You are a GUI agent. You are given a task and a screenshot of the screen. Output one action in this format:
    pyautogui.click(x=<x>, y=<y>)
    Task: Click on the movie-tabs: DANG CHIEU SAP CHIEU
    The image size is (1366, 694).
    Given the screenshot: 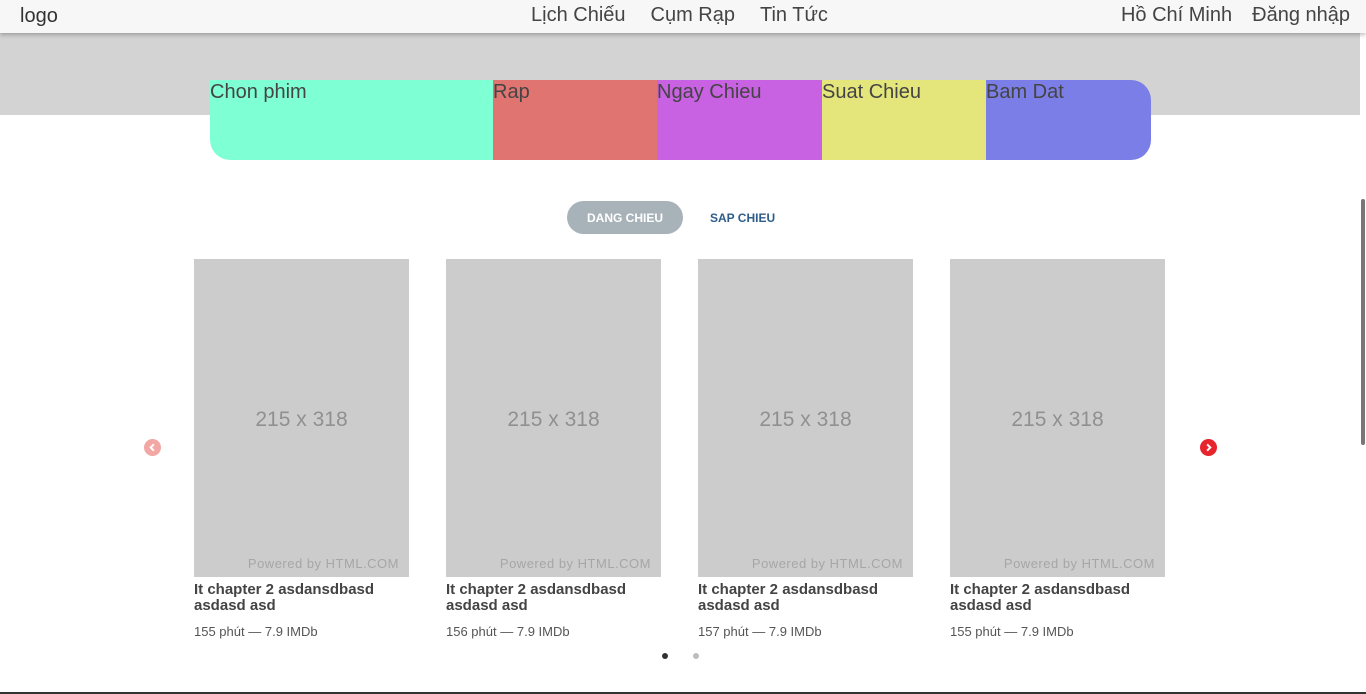 What is the action you would take?
    pyautogui.click(x=681, y=217)
    